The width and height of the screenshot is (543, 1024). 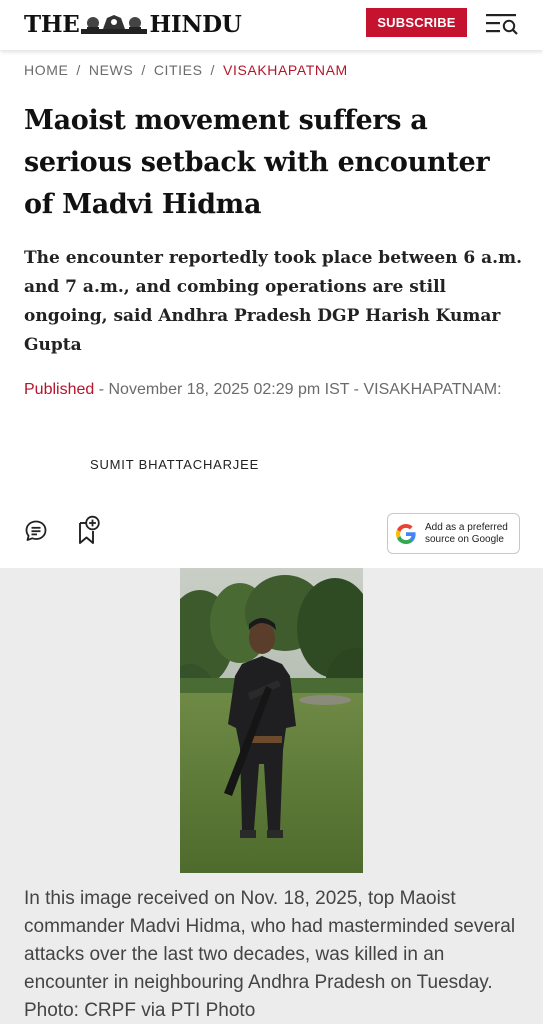 I want to click on bookmark-add-icon, so click(x=89, y=530).